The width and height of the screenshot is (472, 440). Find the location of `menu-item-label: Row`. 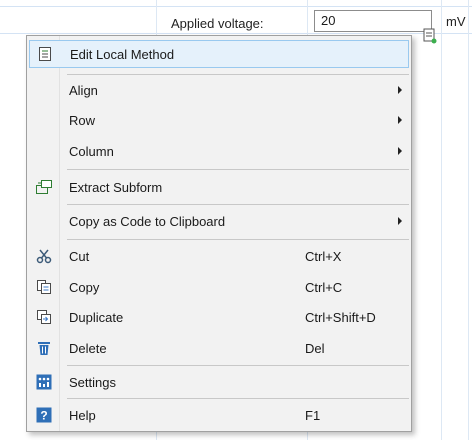

menu-item-label: Row is located at coordinates (82, 120).